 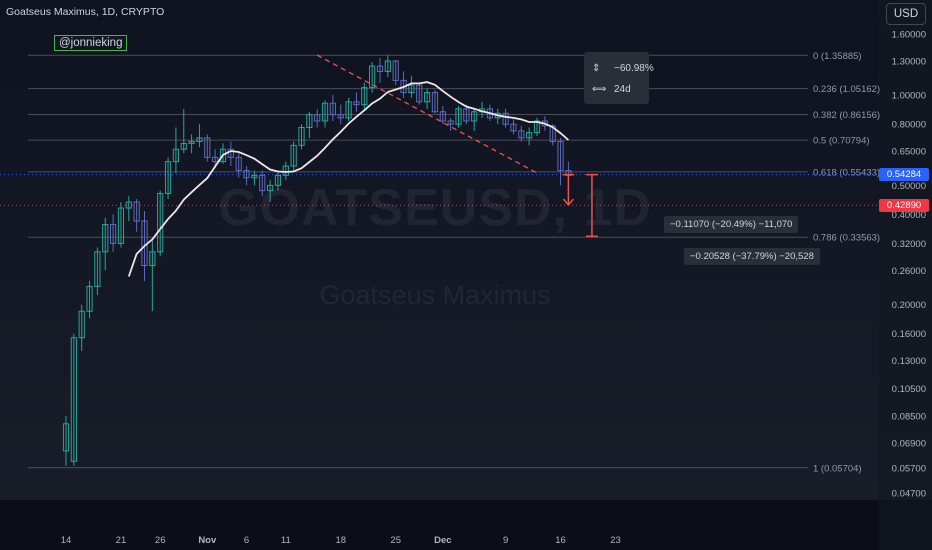 What do you see at coordinates (752, 256) in the screenshot?
I see `position-pl-box-2: −0.20528 (−37.79%) −20,528` at bounding box center [752, 256].